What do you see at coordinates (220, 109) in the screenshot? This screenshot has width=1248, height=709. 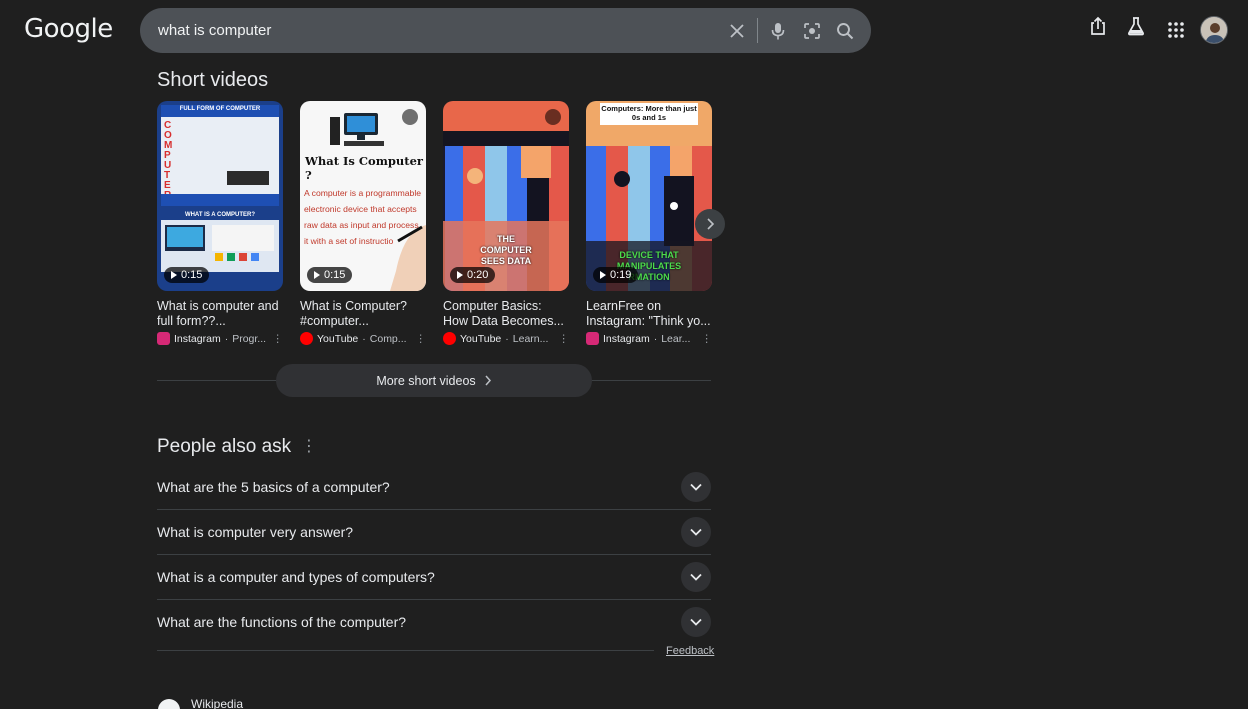 I see `thumb-header-text: FULL FORM OF COMPUTER` at bounding box center [220, 109].